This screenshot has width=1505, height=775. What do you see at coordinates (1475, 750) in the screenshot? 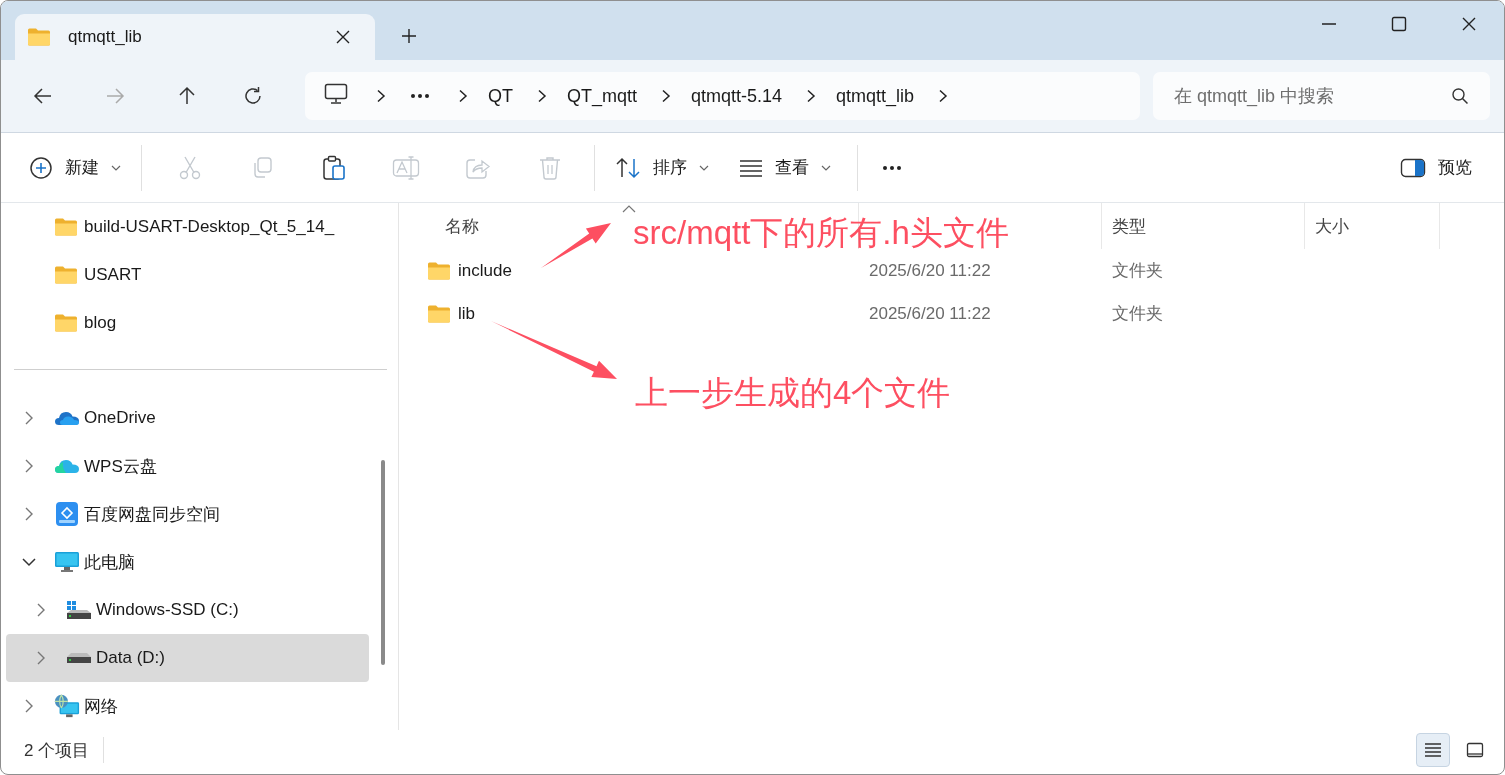
I see `tiles-view-icon` at bounding box center [1475, 750].